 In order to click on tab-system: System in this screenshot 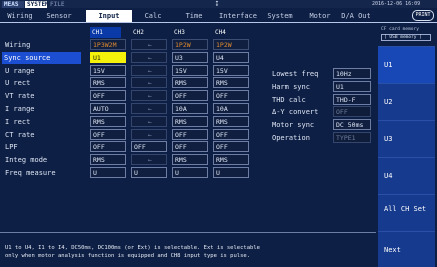, I will do `click(280, 16)`.